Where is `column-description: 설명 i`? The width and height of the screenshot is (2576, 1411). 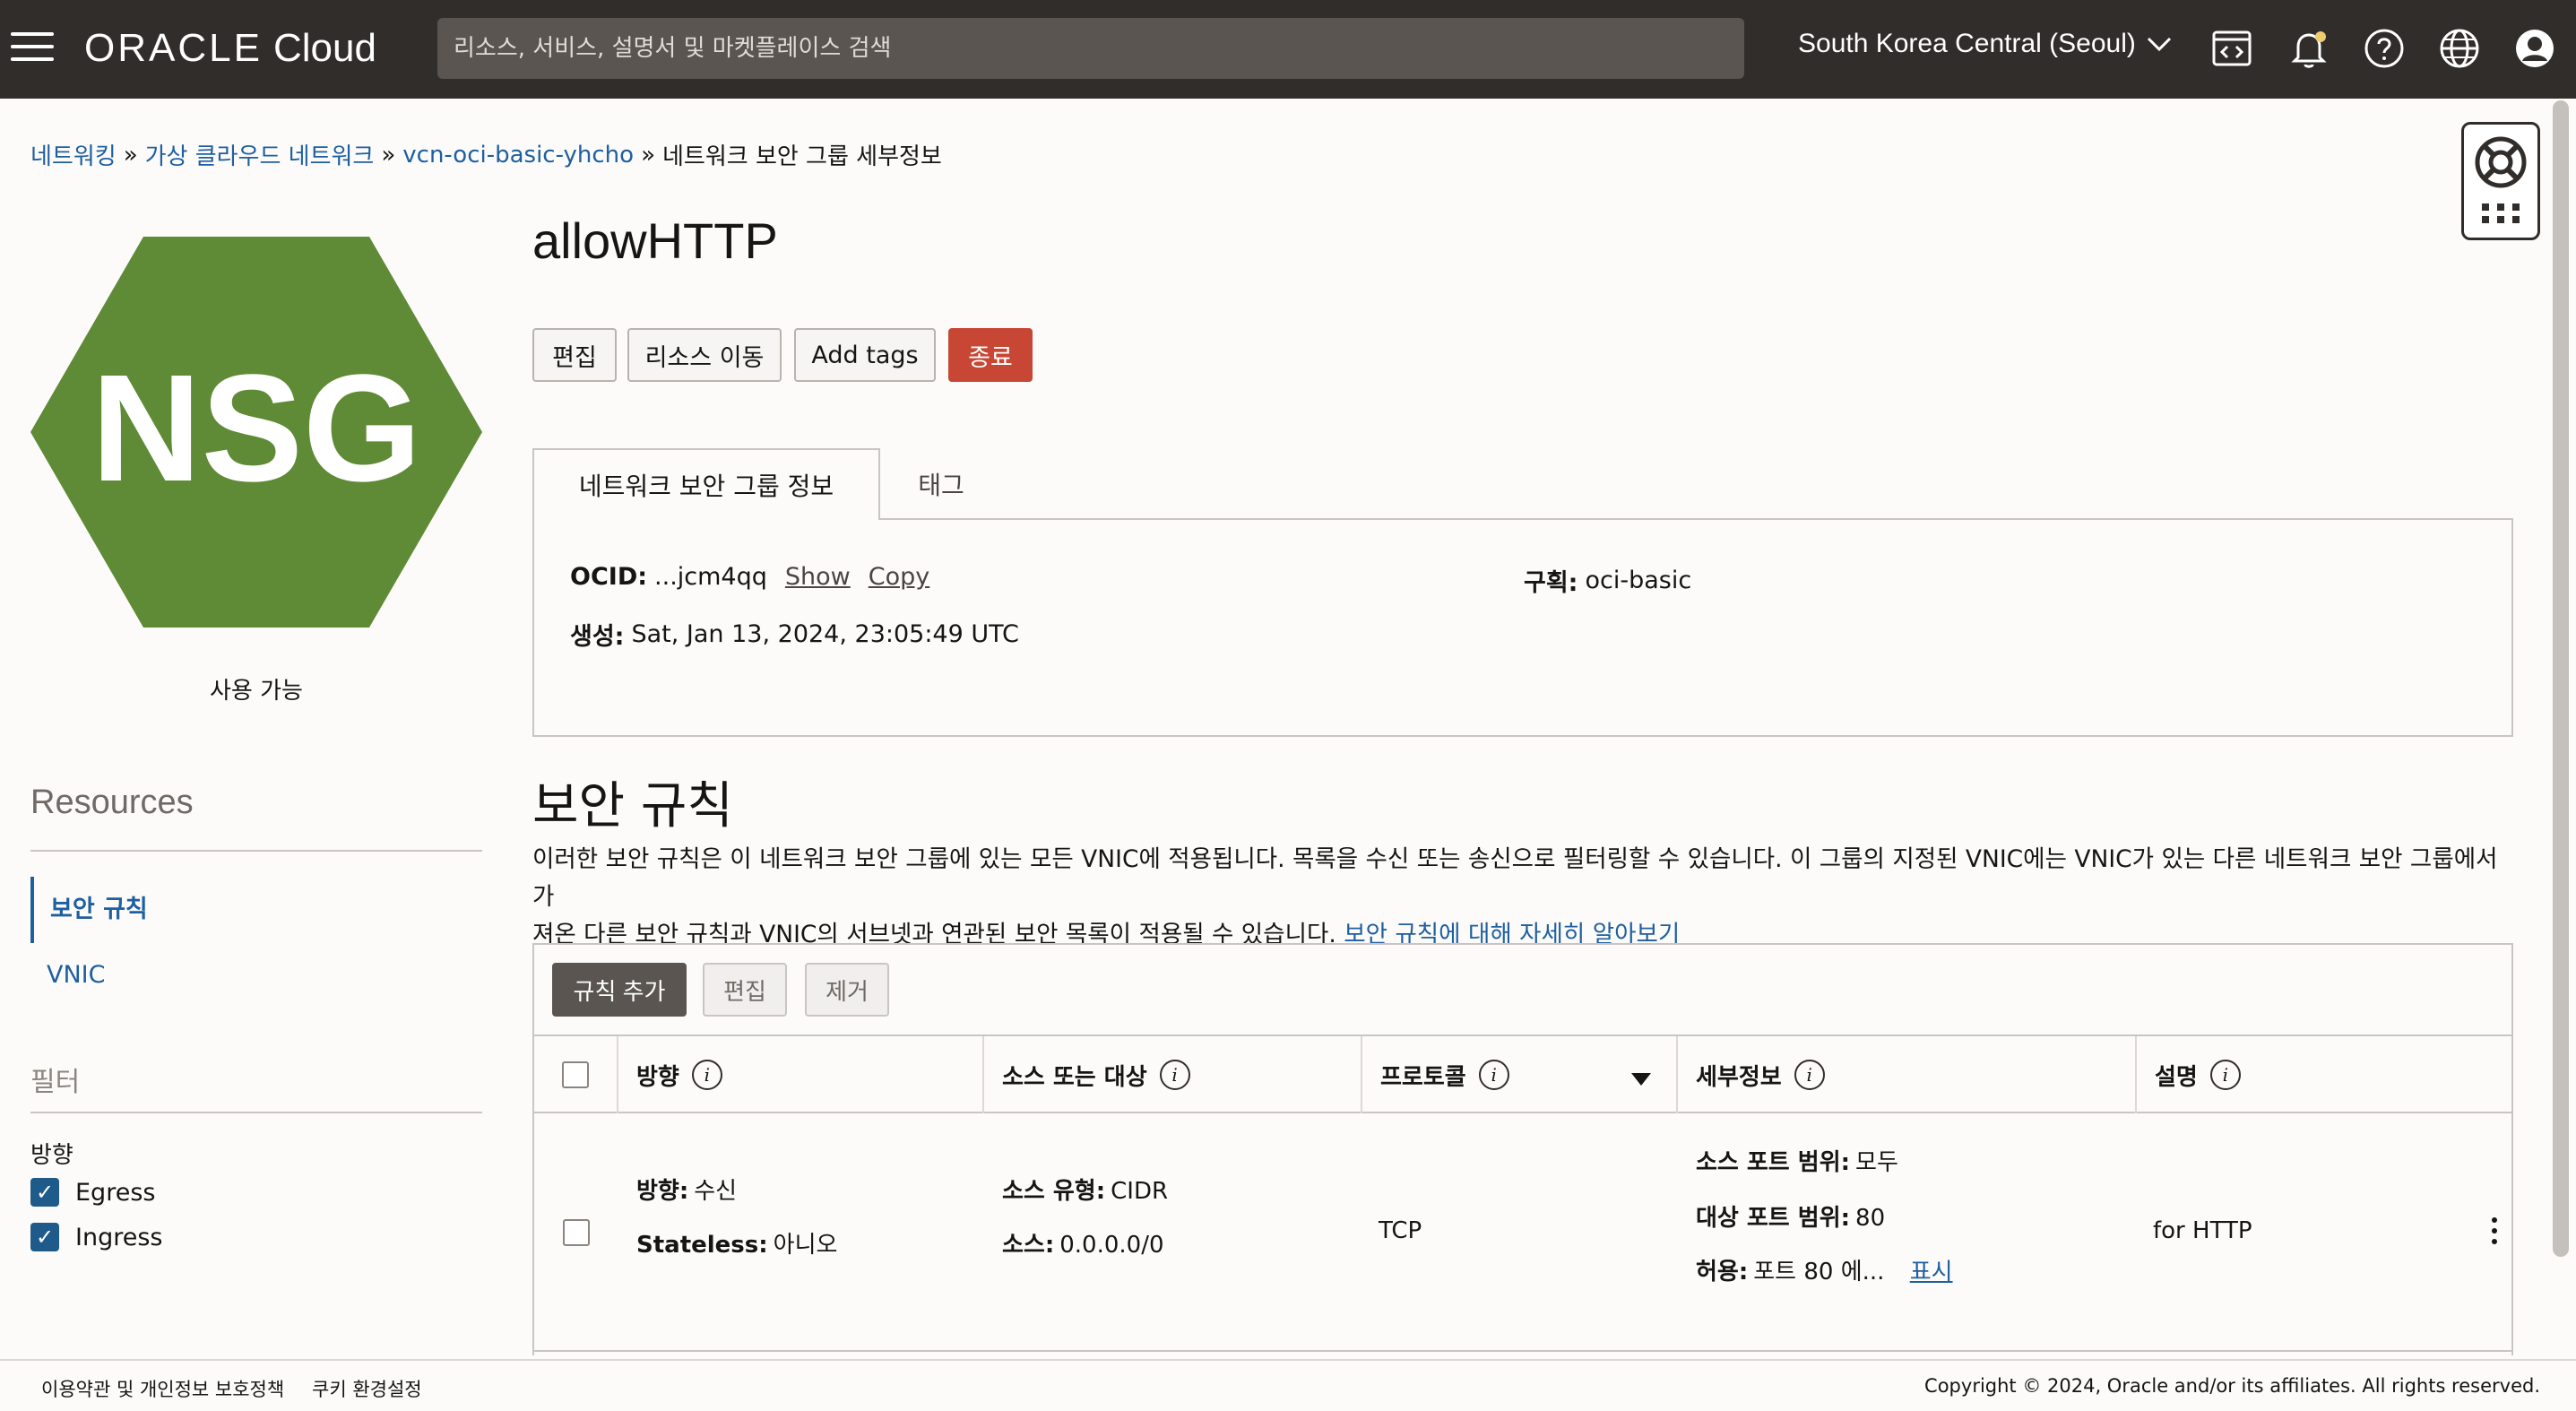
column-description: 설명 i is located at coordinates (2323, 1074).